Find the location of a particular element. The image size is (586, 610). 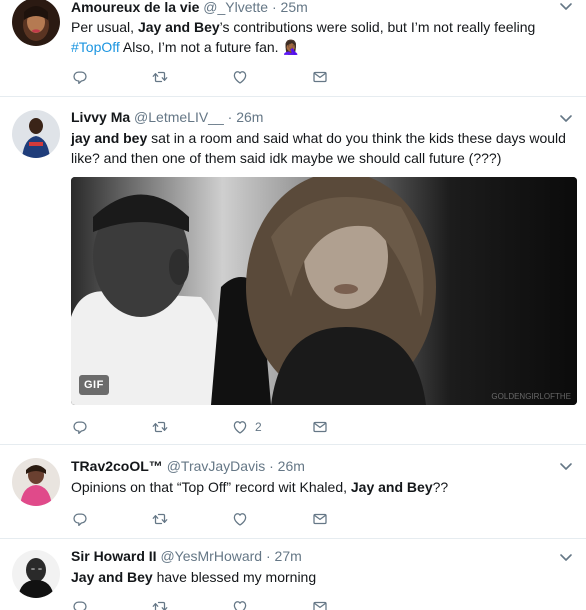

like-button: 2 is located at coordinates (246, 427).